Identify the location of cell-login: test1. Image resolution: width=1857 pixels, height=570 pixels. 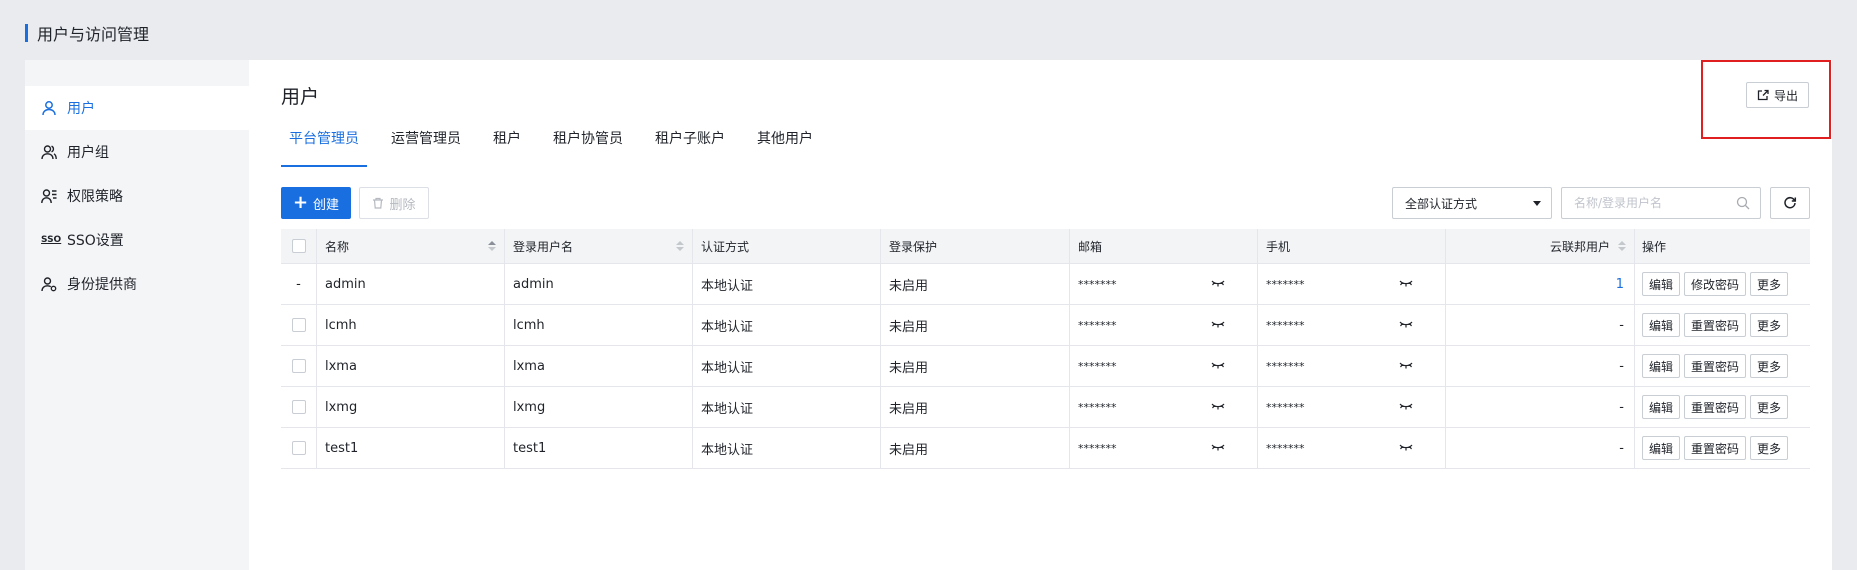
(599, 448).